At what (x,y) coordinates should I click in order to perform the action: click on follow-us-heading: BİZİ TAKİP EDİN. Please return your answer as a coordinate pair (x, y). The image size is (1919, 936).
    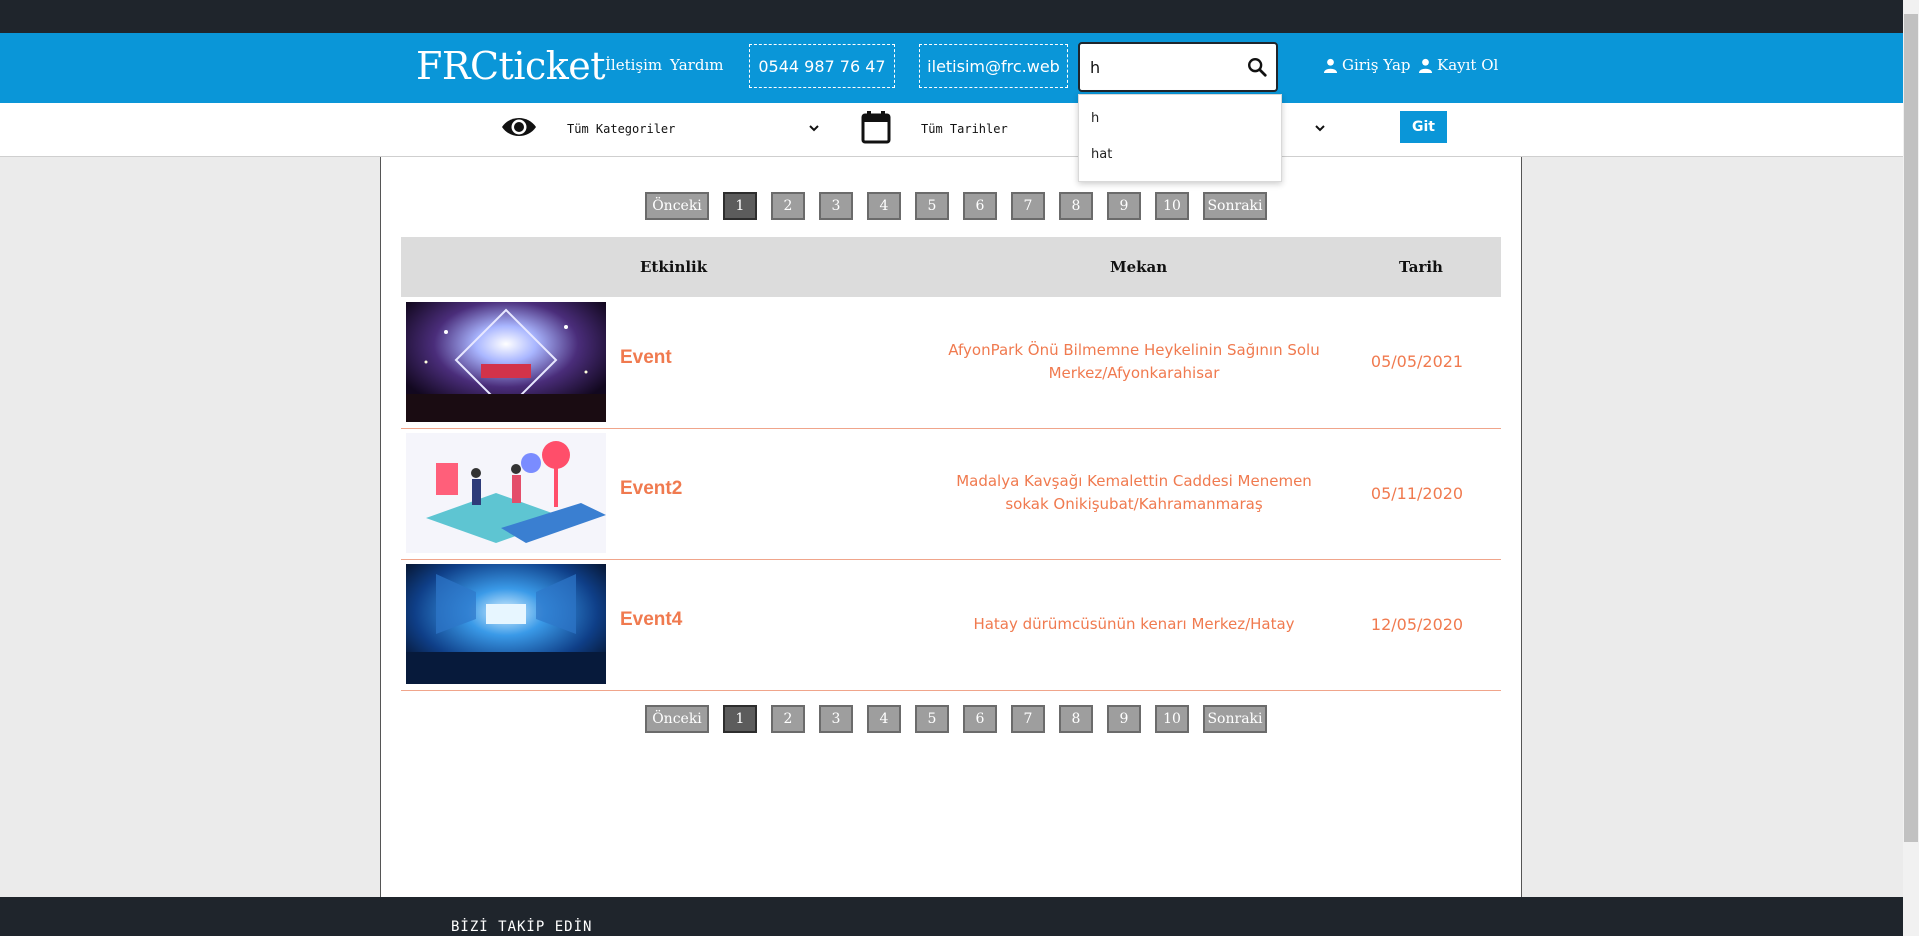
    Looking at the image, I should click on (522, 927).